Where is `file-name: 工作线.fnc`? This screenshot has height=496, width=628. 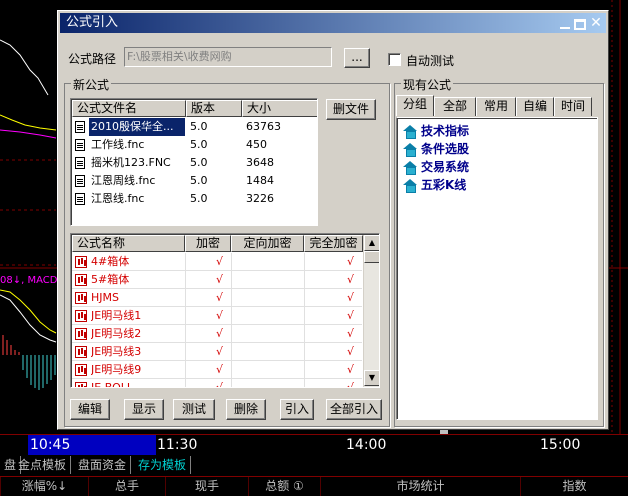 file-name: 工作线.fnc is located at coordinates (118, 144).